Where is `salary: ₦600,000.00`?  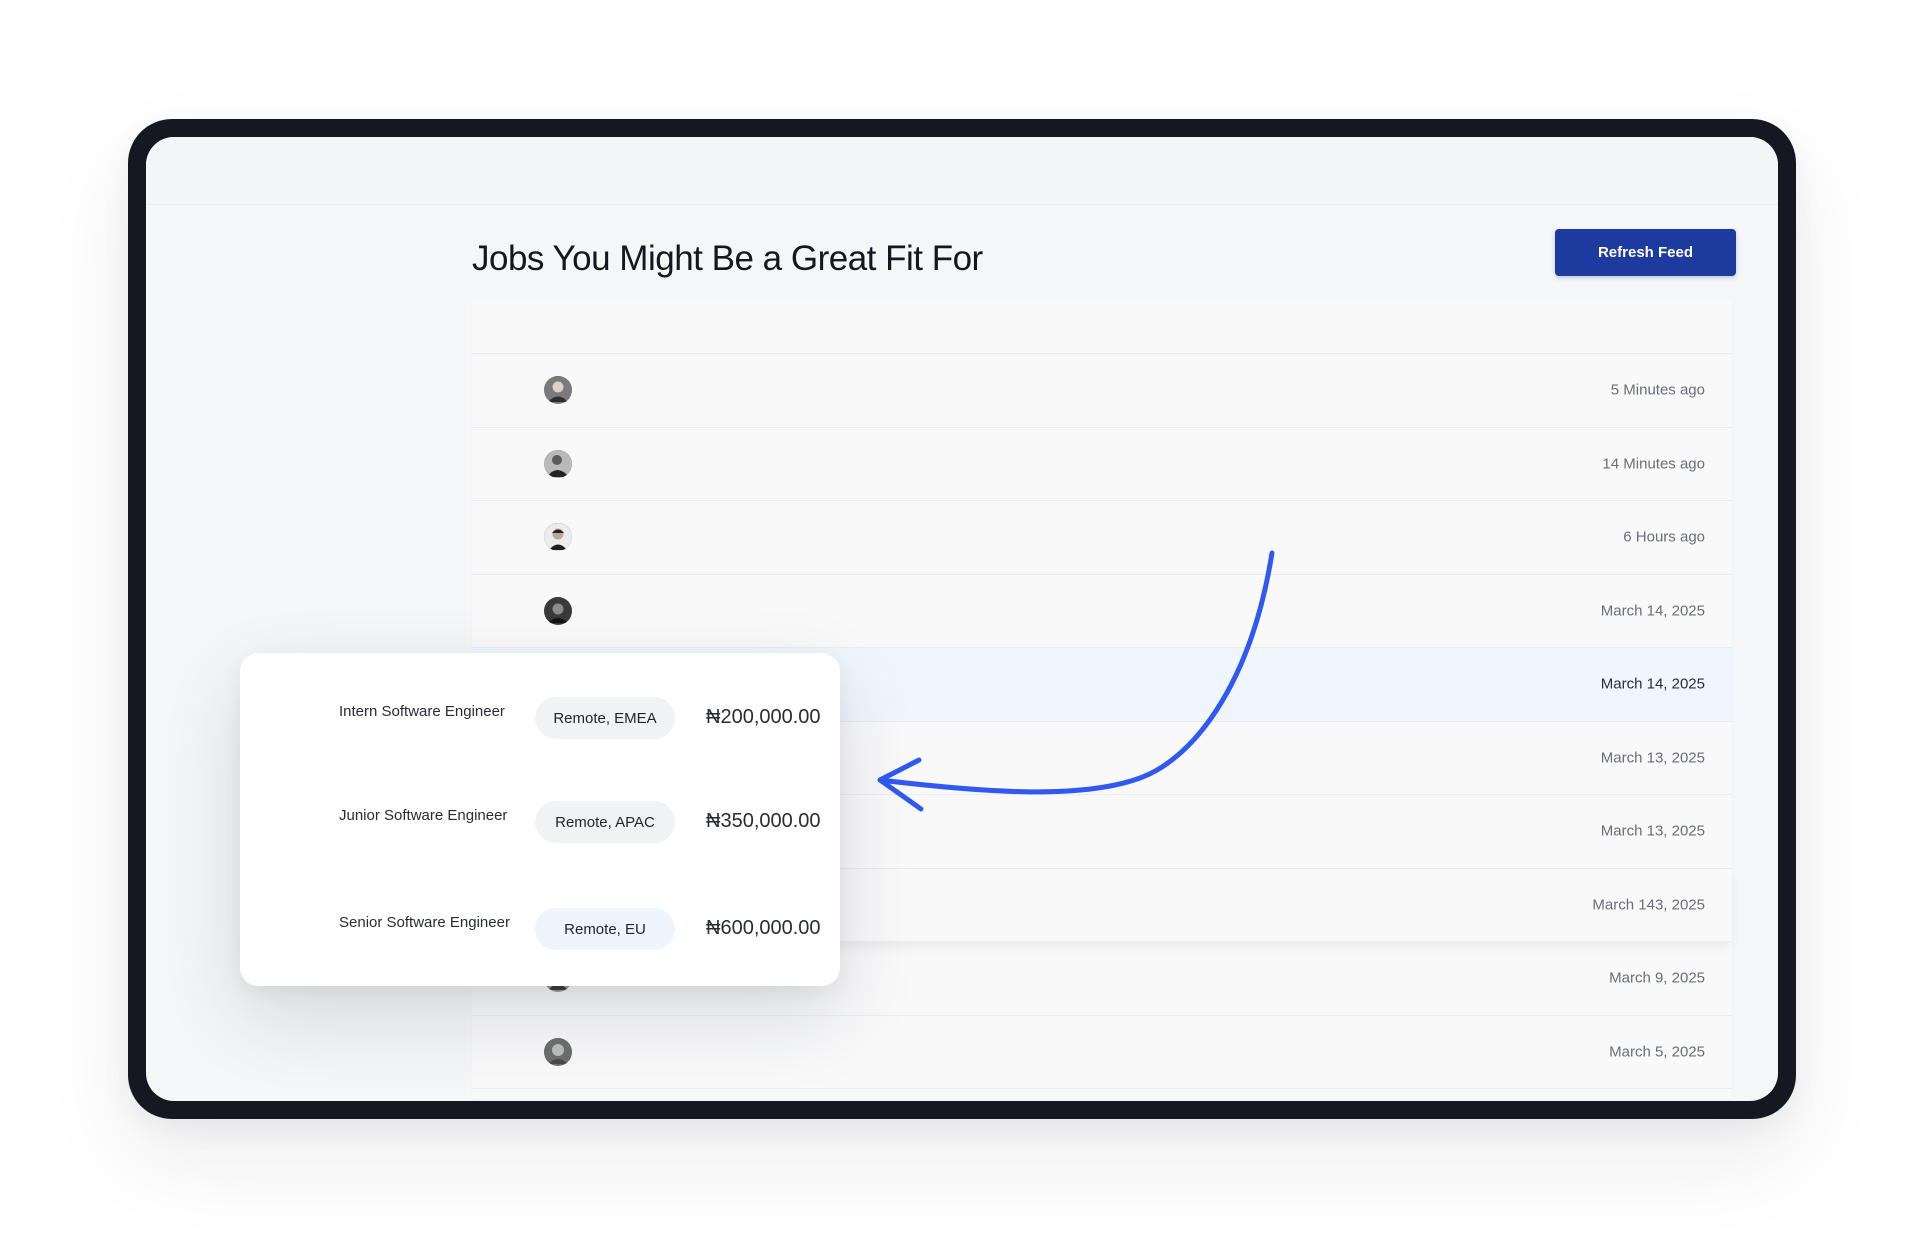
salary: ₦600,000.00 is located at coordinates (763, 928).